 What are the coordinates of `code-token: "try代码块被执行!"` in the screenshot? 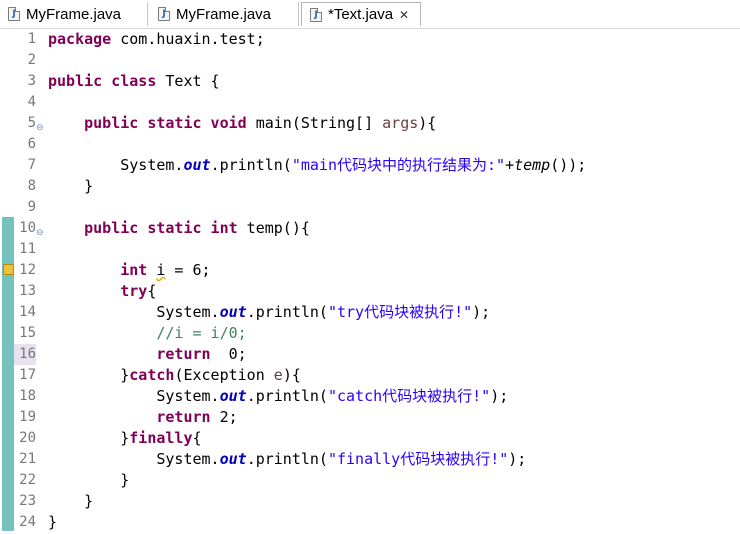 It's located at (400, 312).